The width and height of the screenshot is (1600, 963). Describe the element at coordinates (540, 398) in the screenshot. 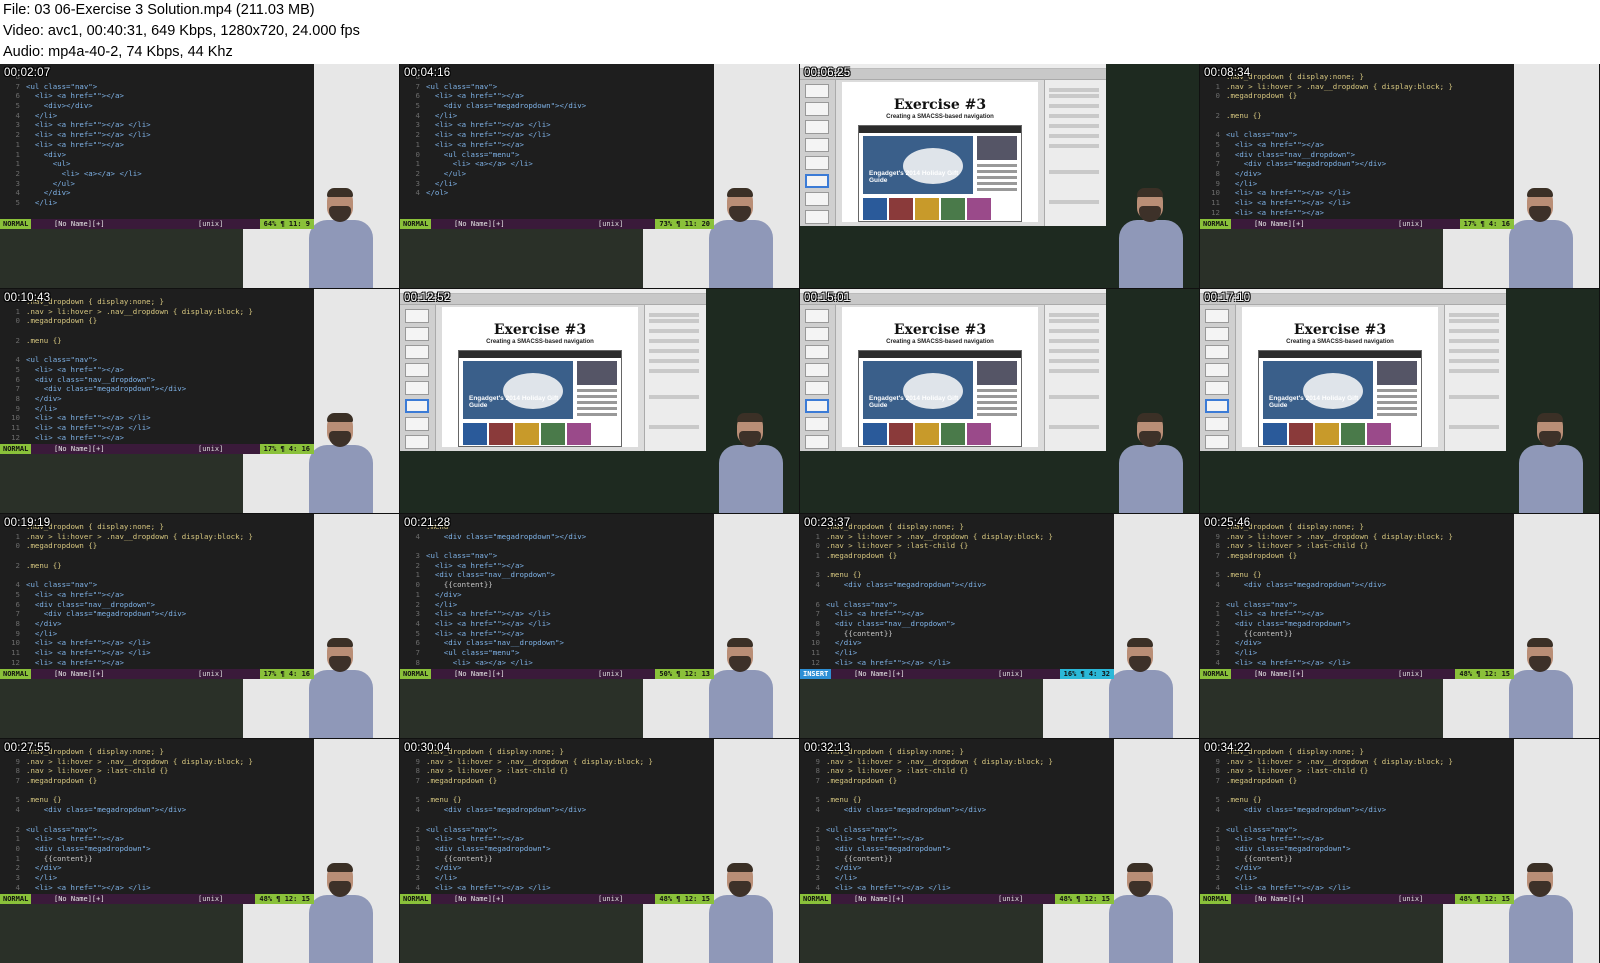

I see `website-screenshot: Engadget's 2014 Holiday Gift Guide` at that location.